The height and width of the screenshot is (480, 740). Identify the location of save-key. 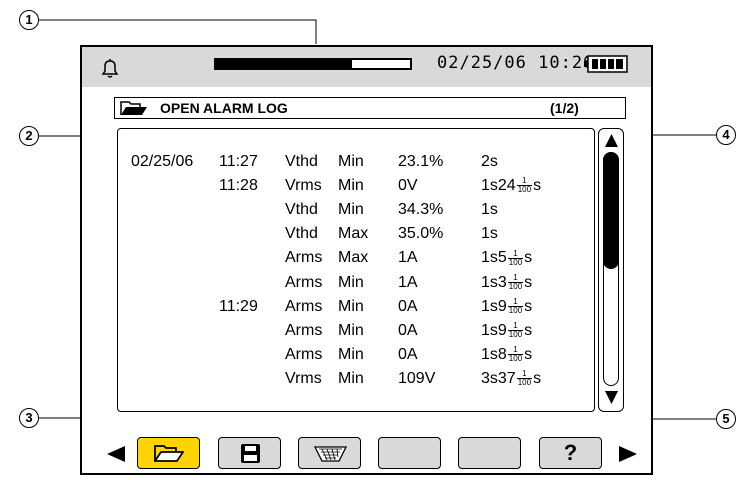
(249, 453).